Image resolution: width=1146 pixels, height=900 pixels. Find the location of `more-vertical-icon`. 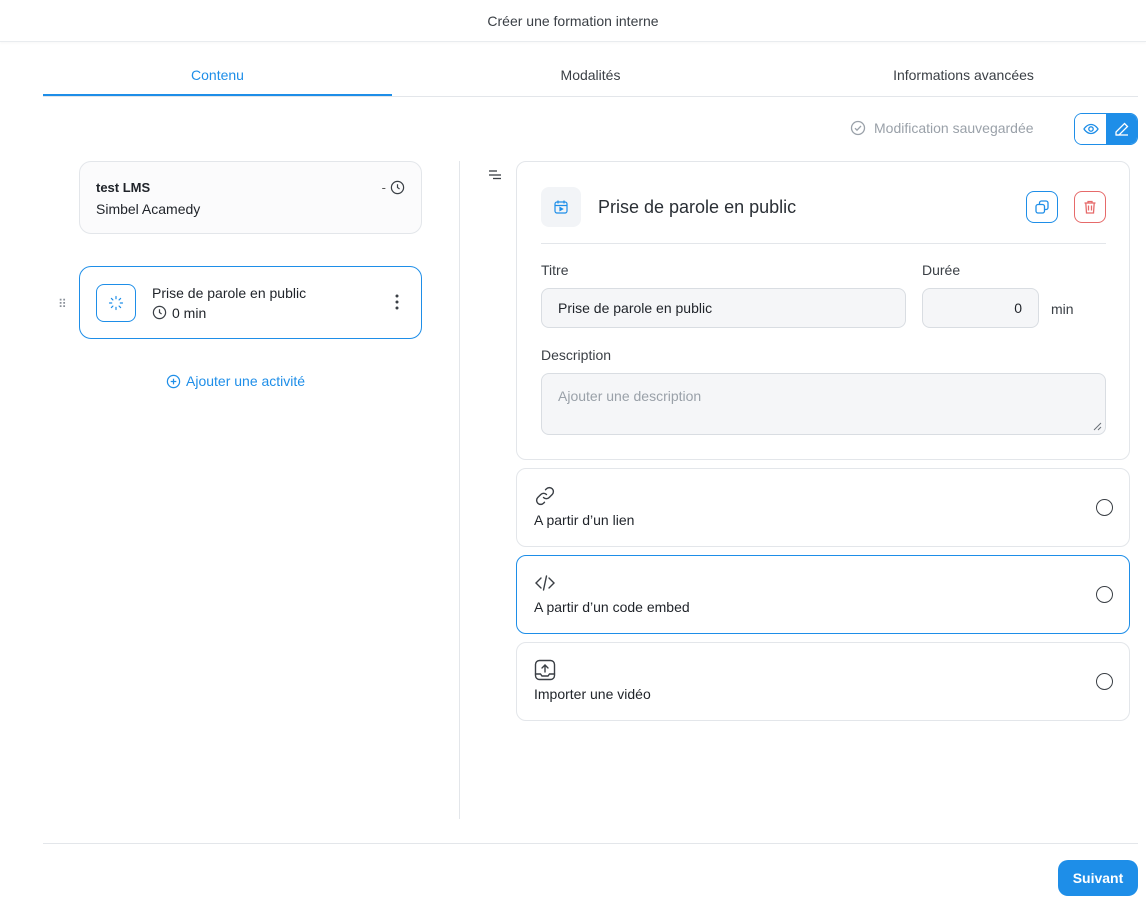

more-vertical-icon is located at coordinates (397, 302).